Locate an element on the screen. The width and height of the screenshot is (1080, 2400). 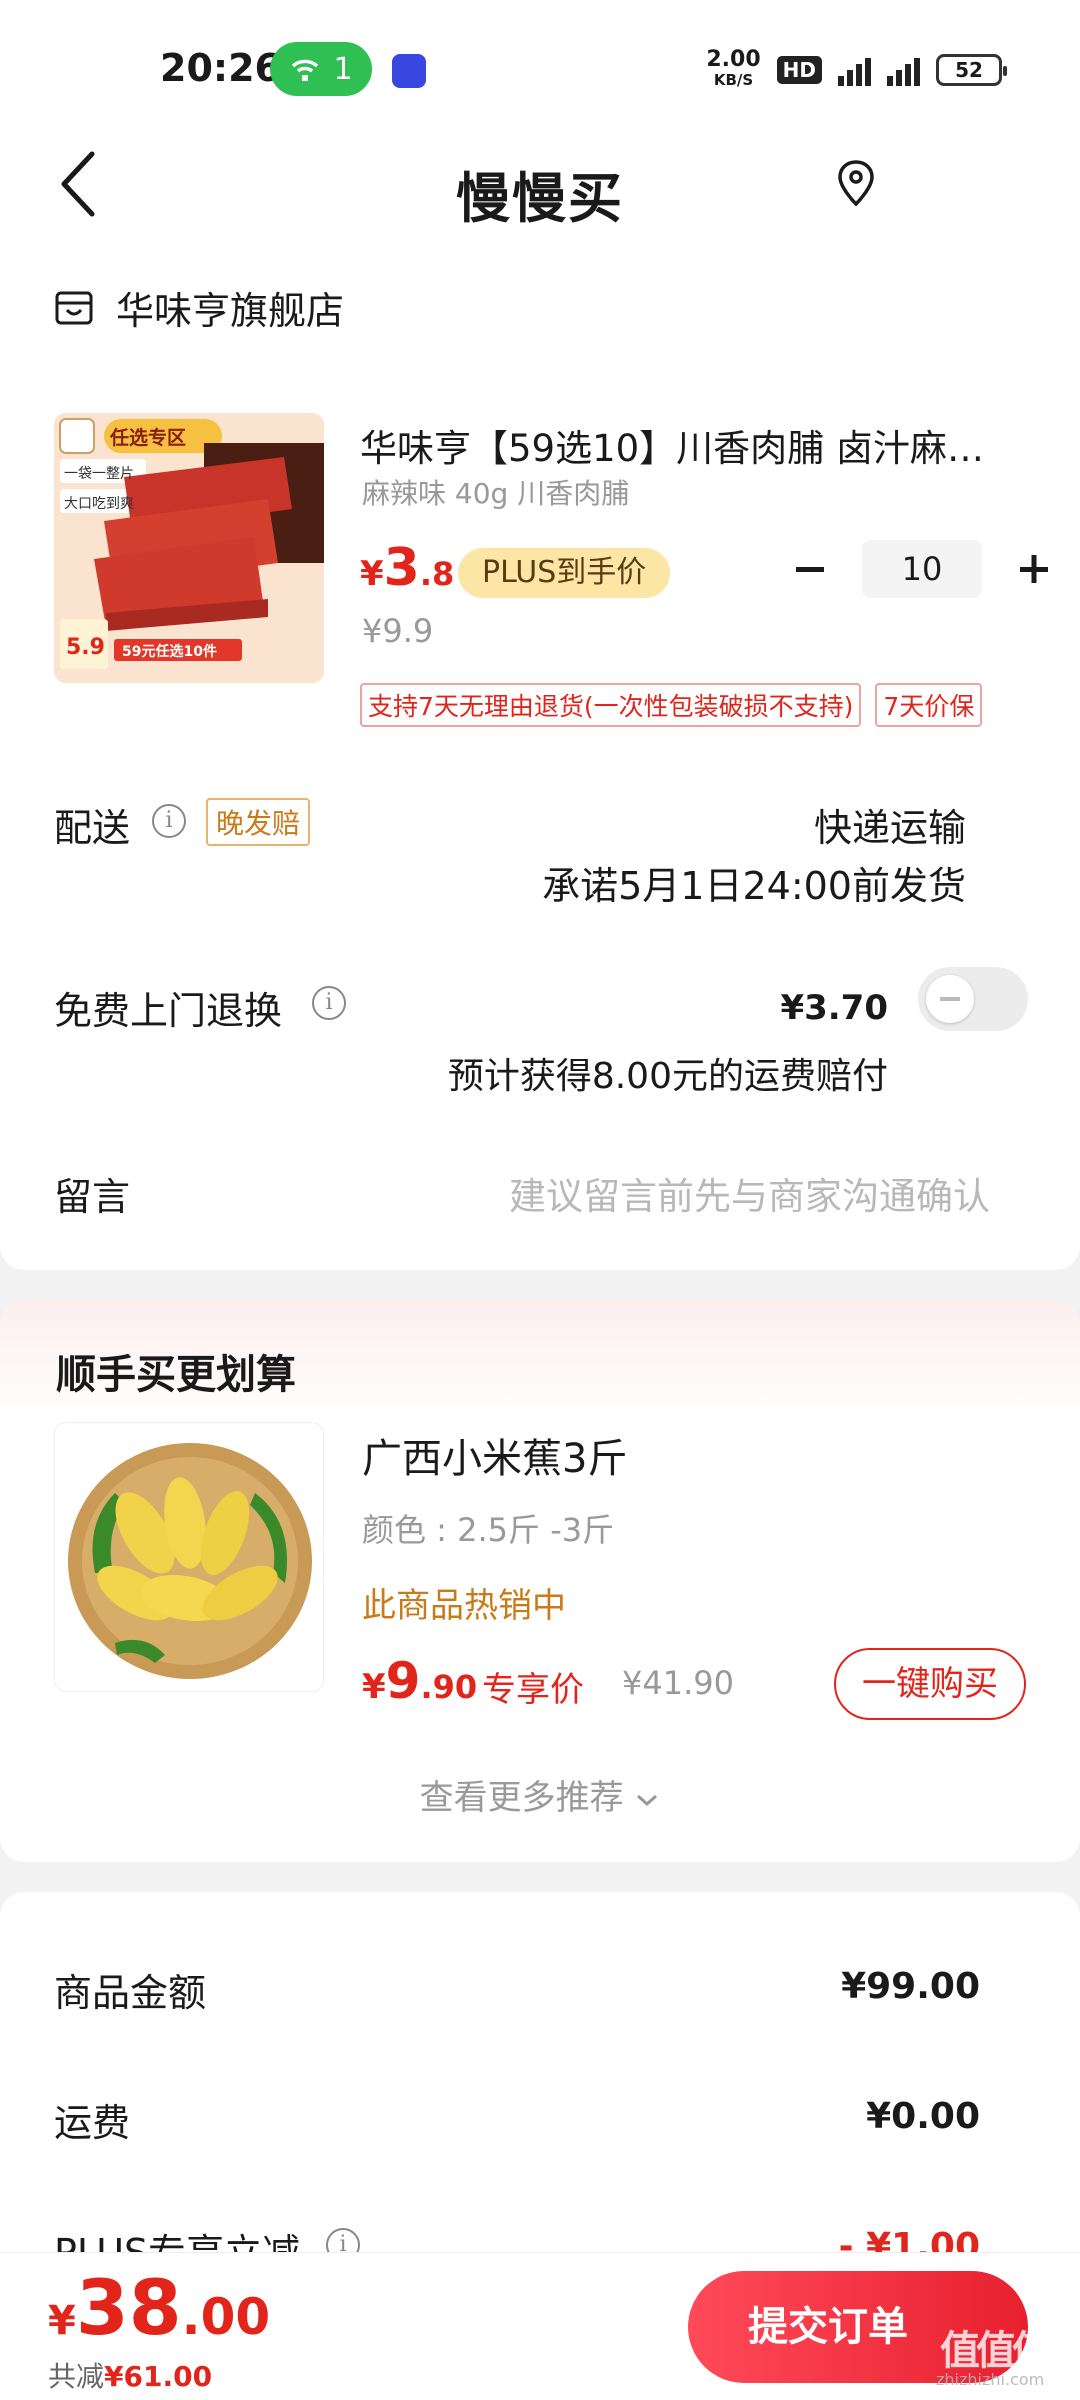
recommend-spec: 颜色 : 2.5斤 -3斤 is located at coordinates (488, 1530).